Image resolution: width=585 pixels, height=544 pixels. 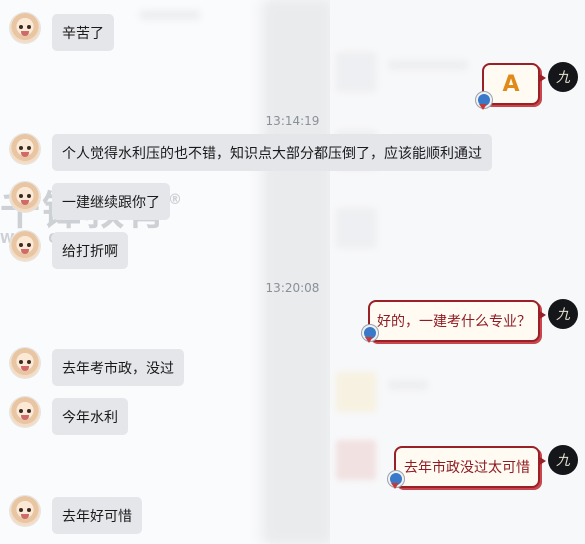 I want to click on timestamp: 13:20:08, so click(x=292, y=288).